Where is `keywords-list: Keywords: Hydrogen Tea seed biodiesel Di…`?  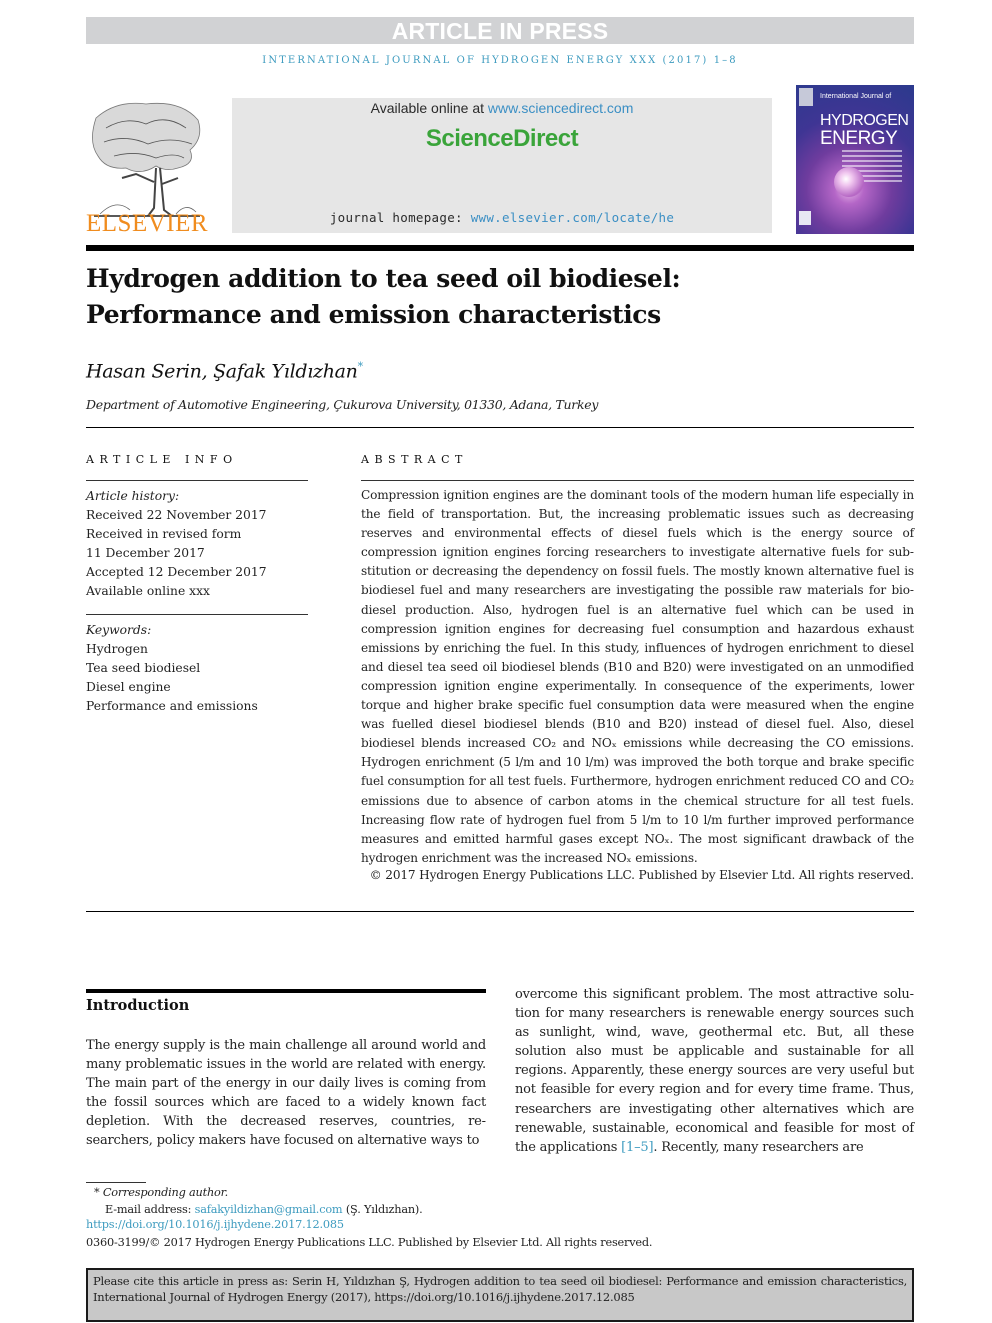
keywords-list: Keywords: Hydrogen Tea seed biodiesel Di… is located at coordinates (201, 668).